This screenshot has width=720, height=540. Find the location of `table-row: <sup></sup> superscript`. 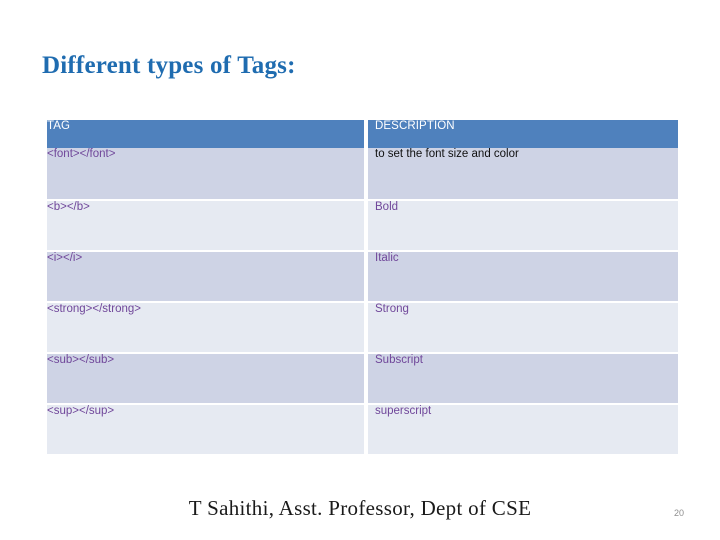

table-row: <sup></sup> superscript is located at coordinates (362, 428).